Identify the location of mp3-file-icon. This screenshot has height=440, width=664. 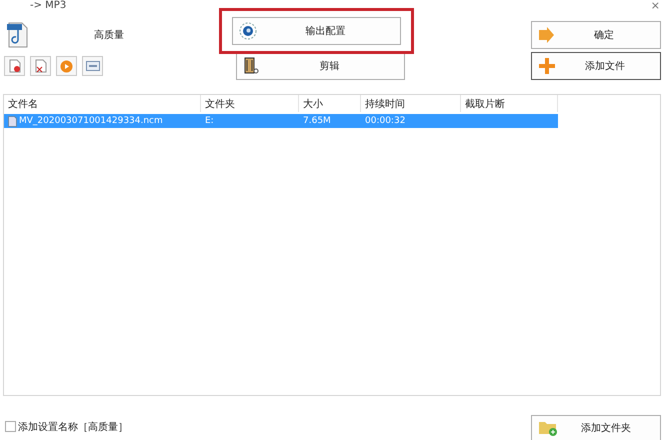
(18, 35).